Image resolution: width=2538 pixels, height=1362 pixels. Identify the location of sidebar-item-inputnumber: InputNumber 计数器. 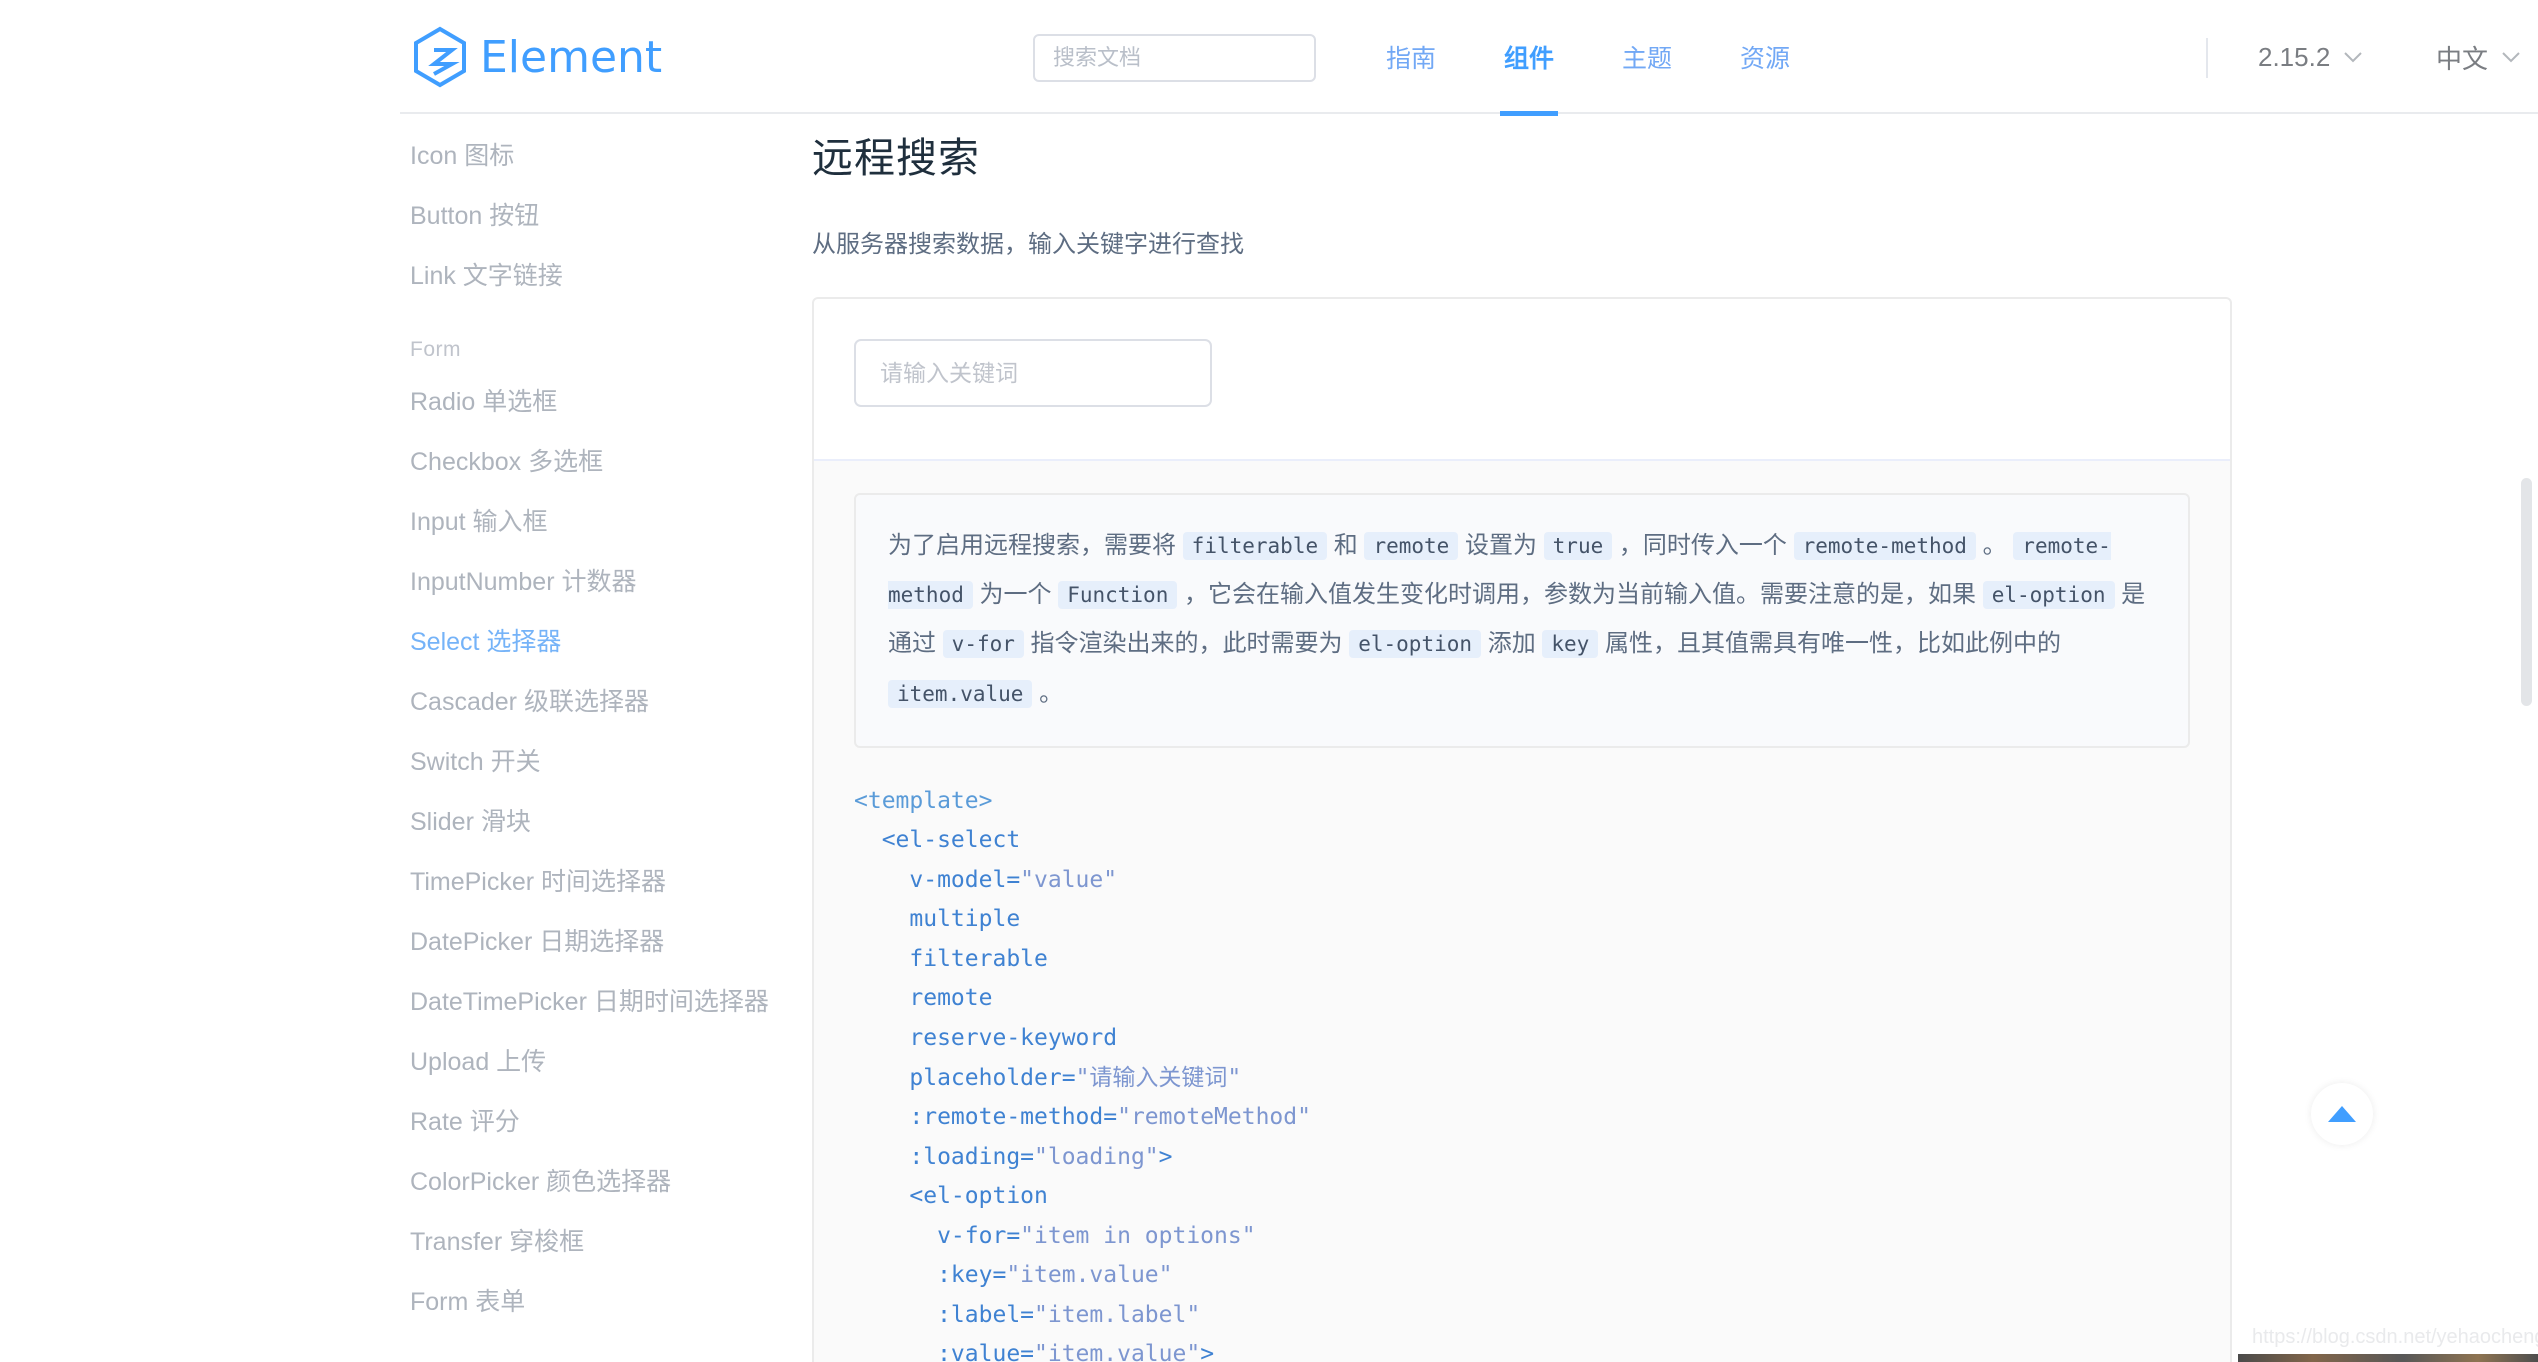
(620, 580).